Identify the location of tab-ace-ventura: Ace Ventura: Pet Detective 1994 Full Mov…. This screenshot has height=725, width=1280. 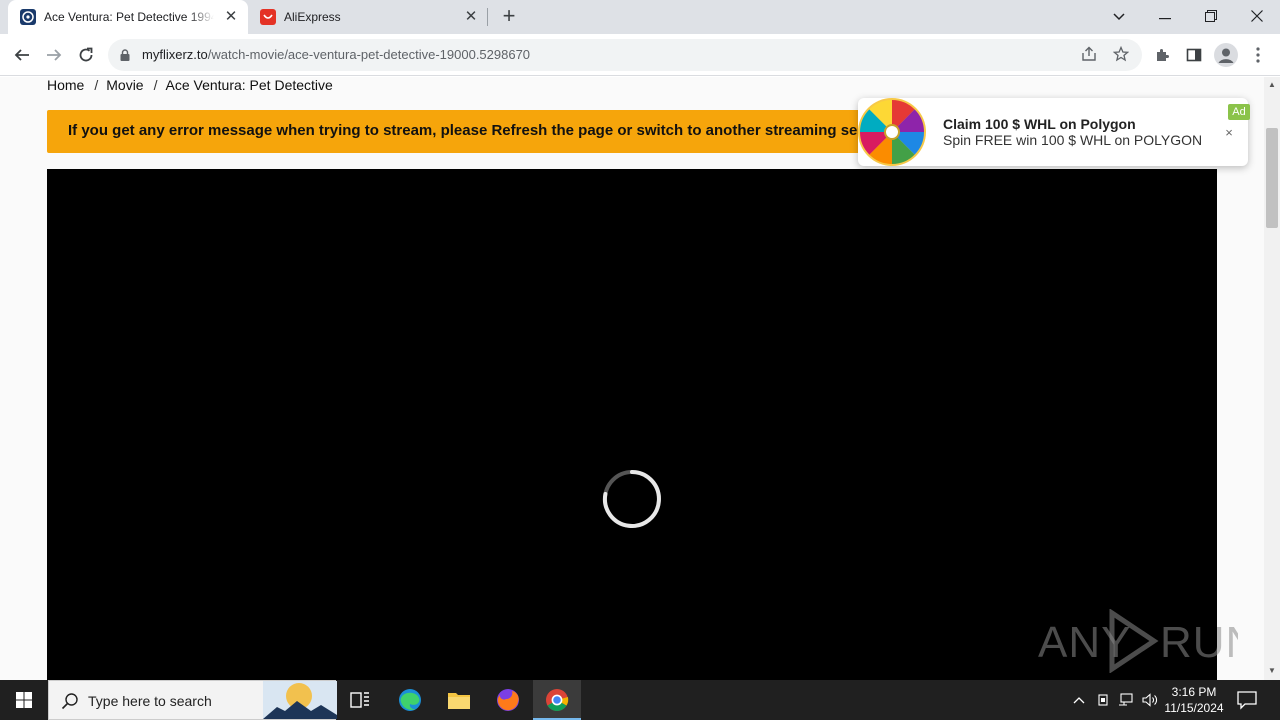
(128, 17).